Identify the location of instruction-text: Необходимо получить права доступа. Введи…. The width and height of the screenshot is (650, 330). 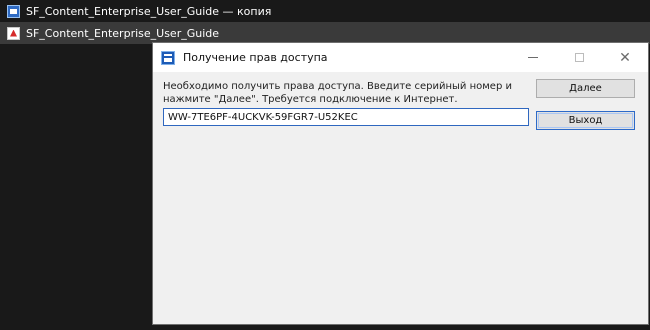
(337, 93).